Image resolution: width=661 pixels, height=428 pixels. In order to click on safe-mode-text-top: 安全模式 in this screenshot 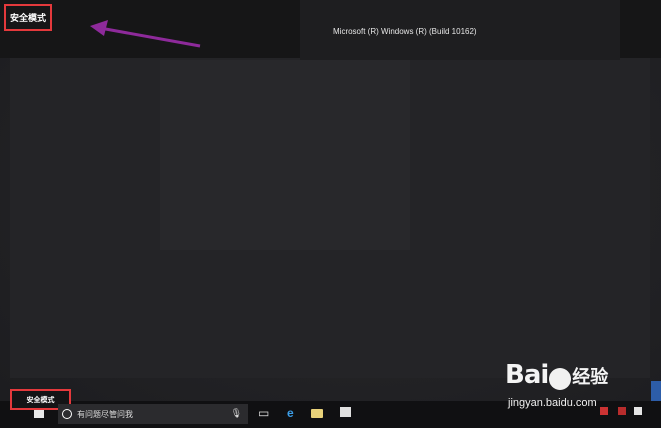, I will do `click(28, 18)`.